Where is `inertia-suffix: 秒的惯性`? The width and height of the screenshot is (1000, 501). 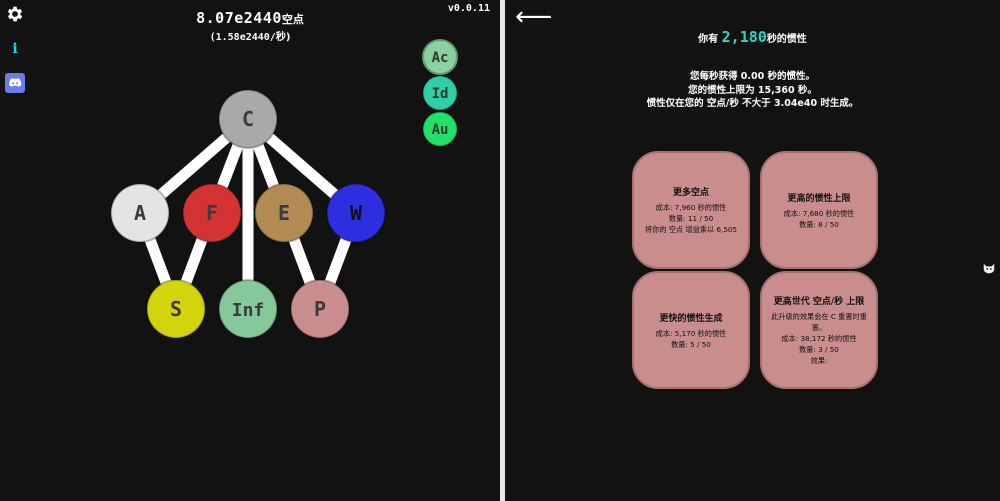
inertia-suffix: 秒的惯性 is located at coordinates (786, 39).